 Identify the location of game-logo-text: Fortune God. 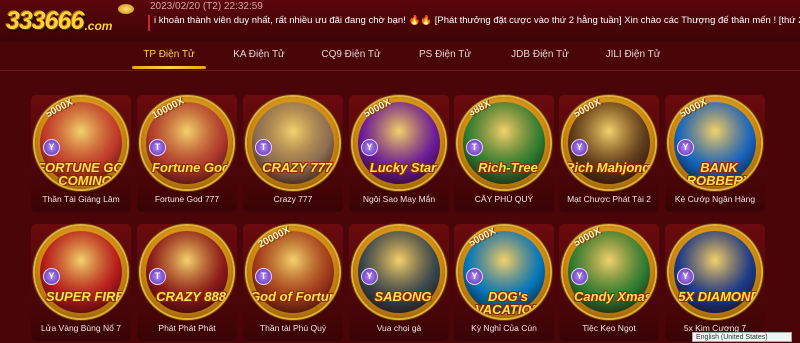
(191, 167).